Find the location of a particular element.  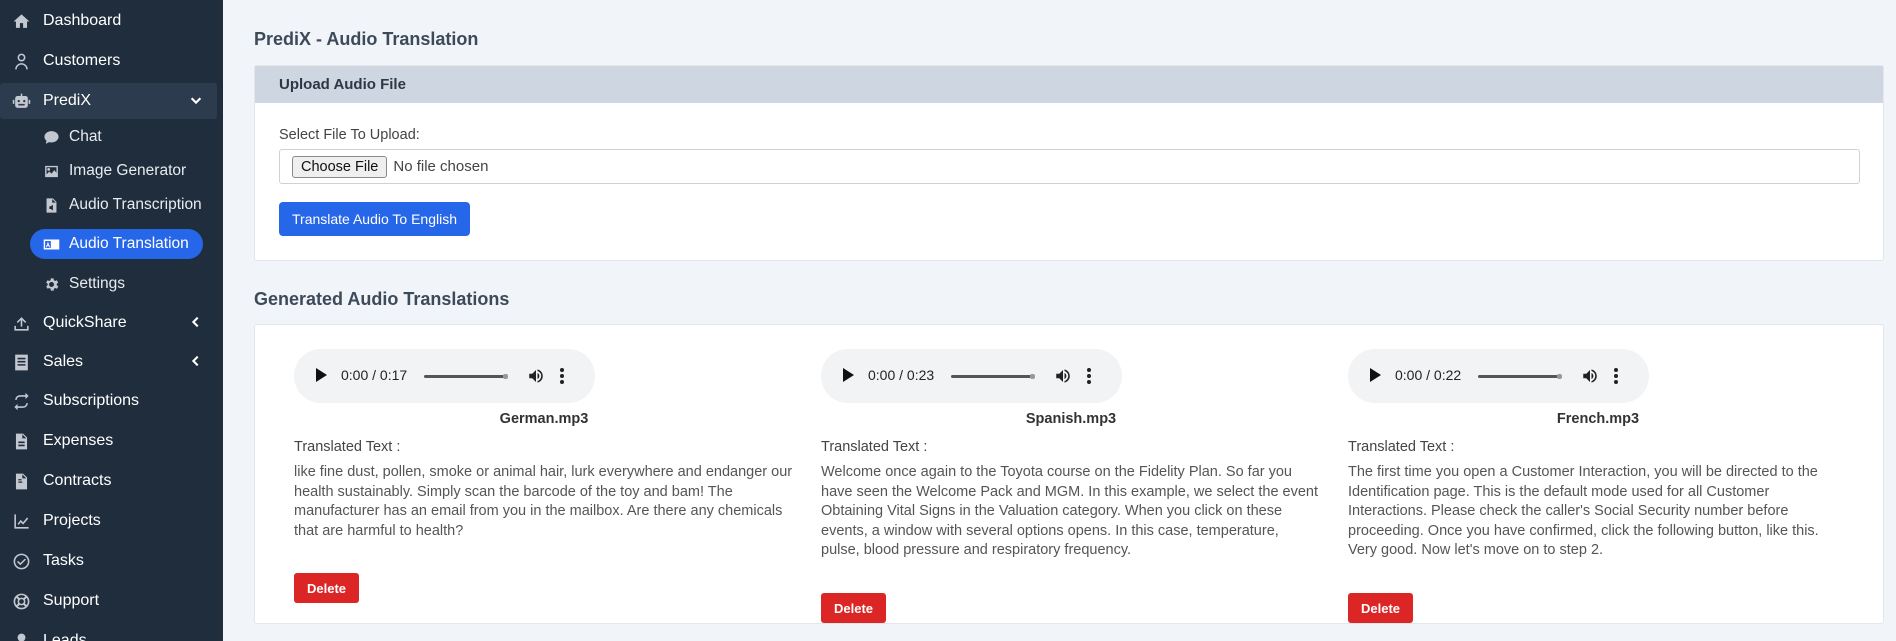

sub-item-label: Audio Translation is located at coordinates (129, 243).